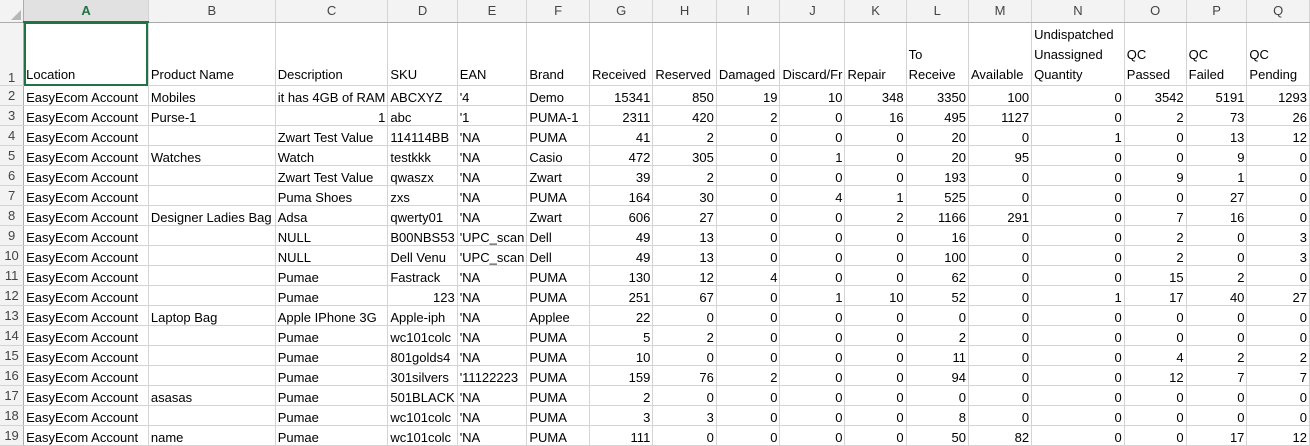 Image resolution: width=1310 pixels, height=446 pixels. What do you see at coordinates (937, 155) in the screenshot?
I see `table-cell: 20` at bounding box center [937, 155].